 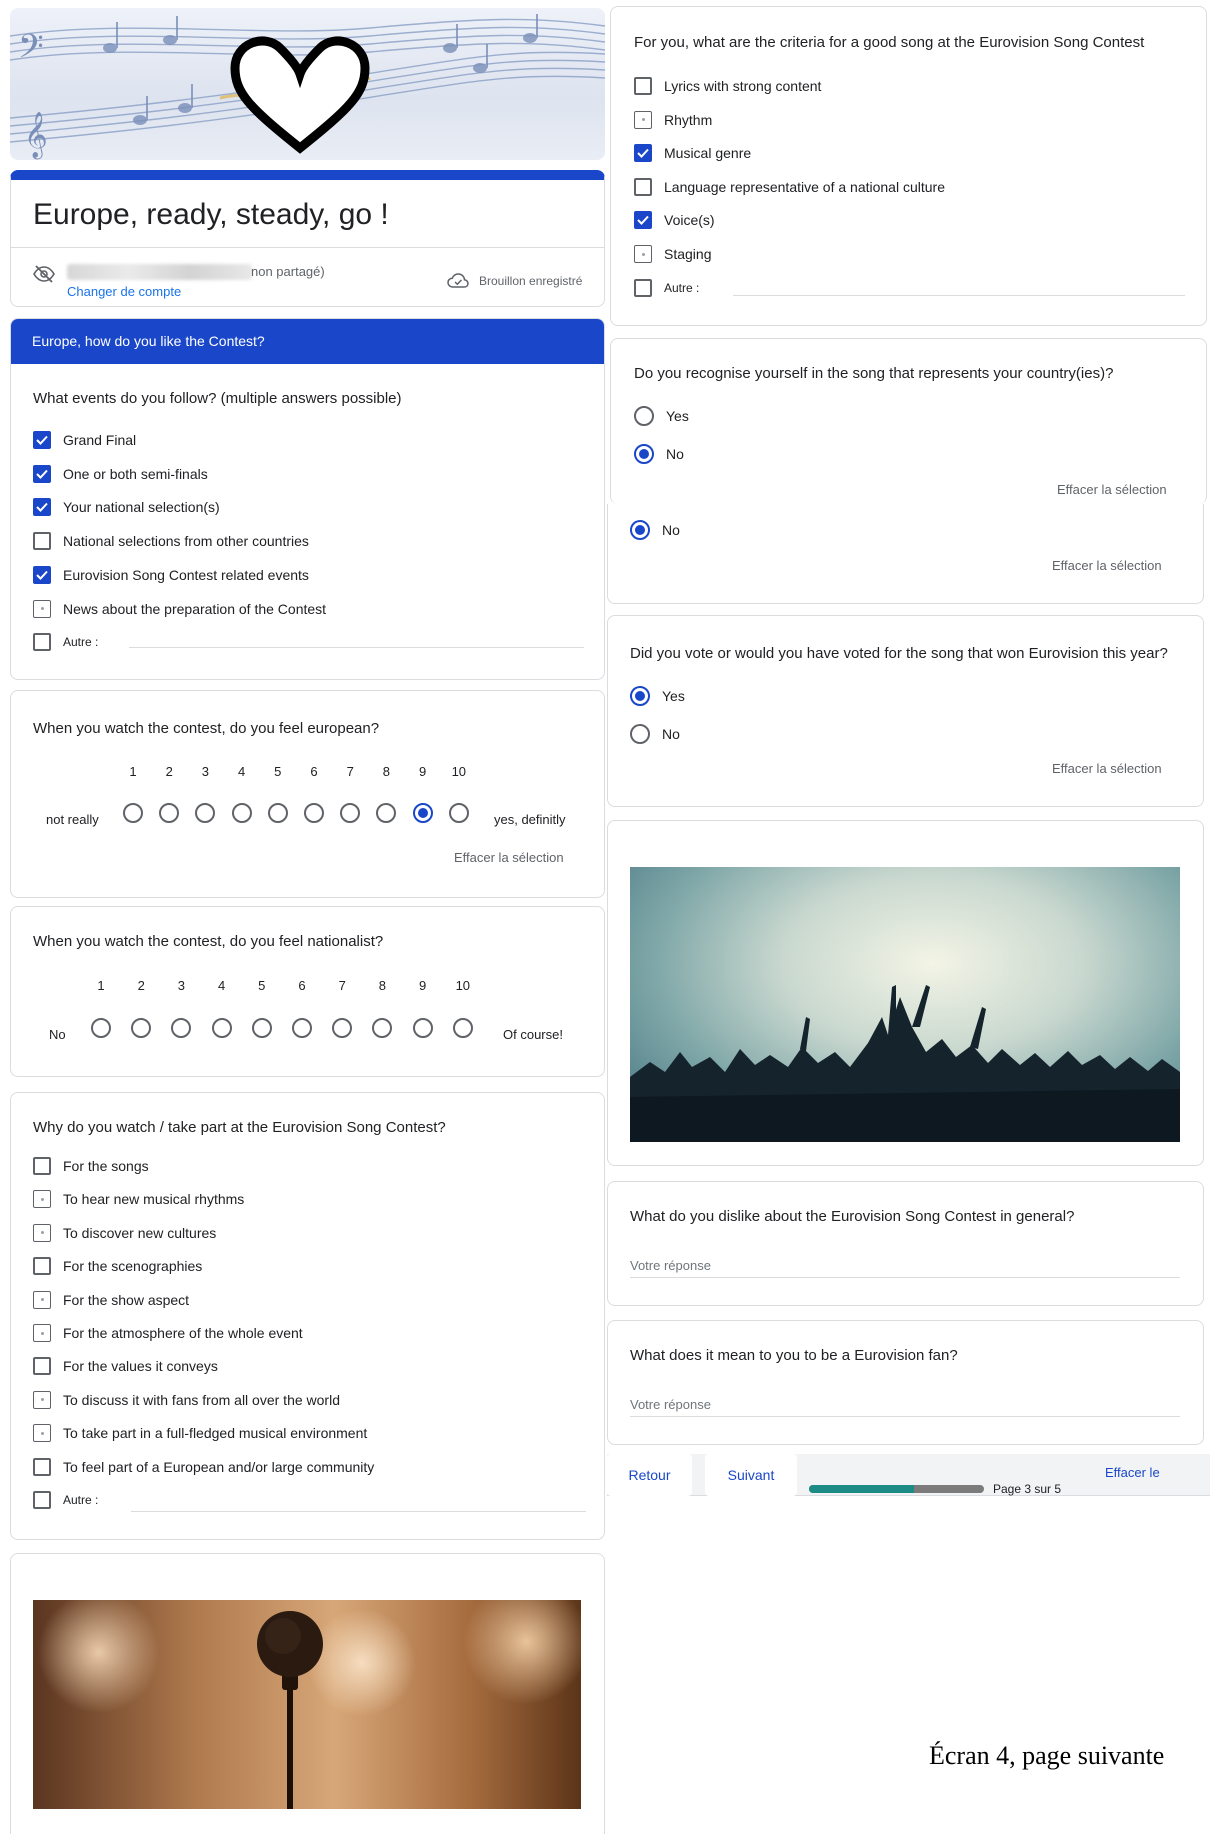 I want to click on checkbox-option: National selections from other countries, so click(x=171, y=541).